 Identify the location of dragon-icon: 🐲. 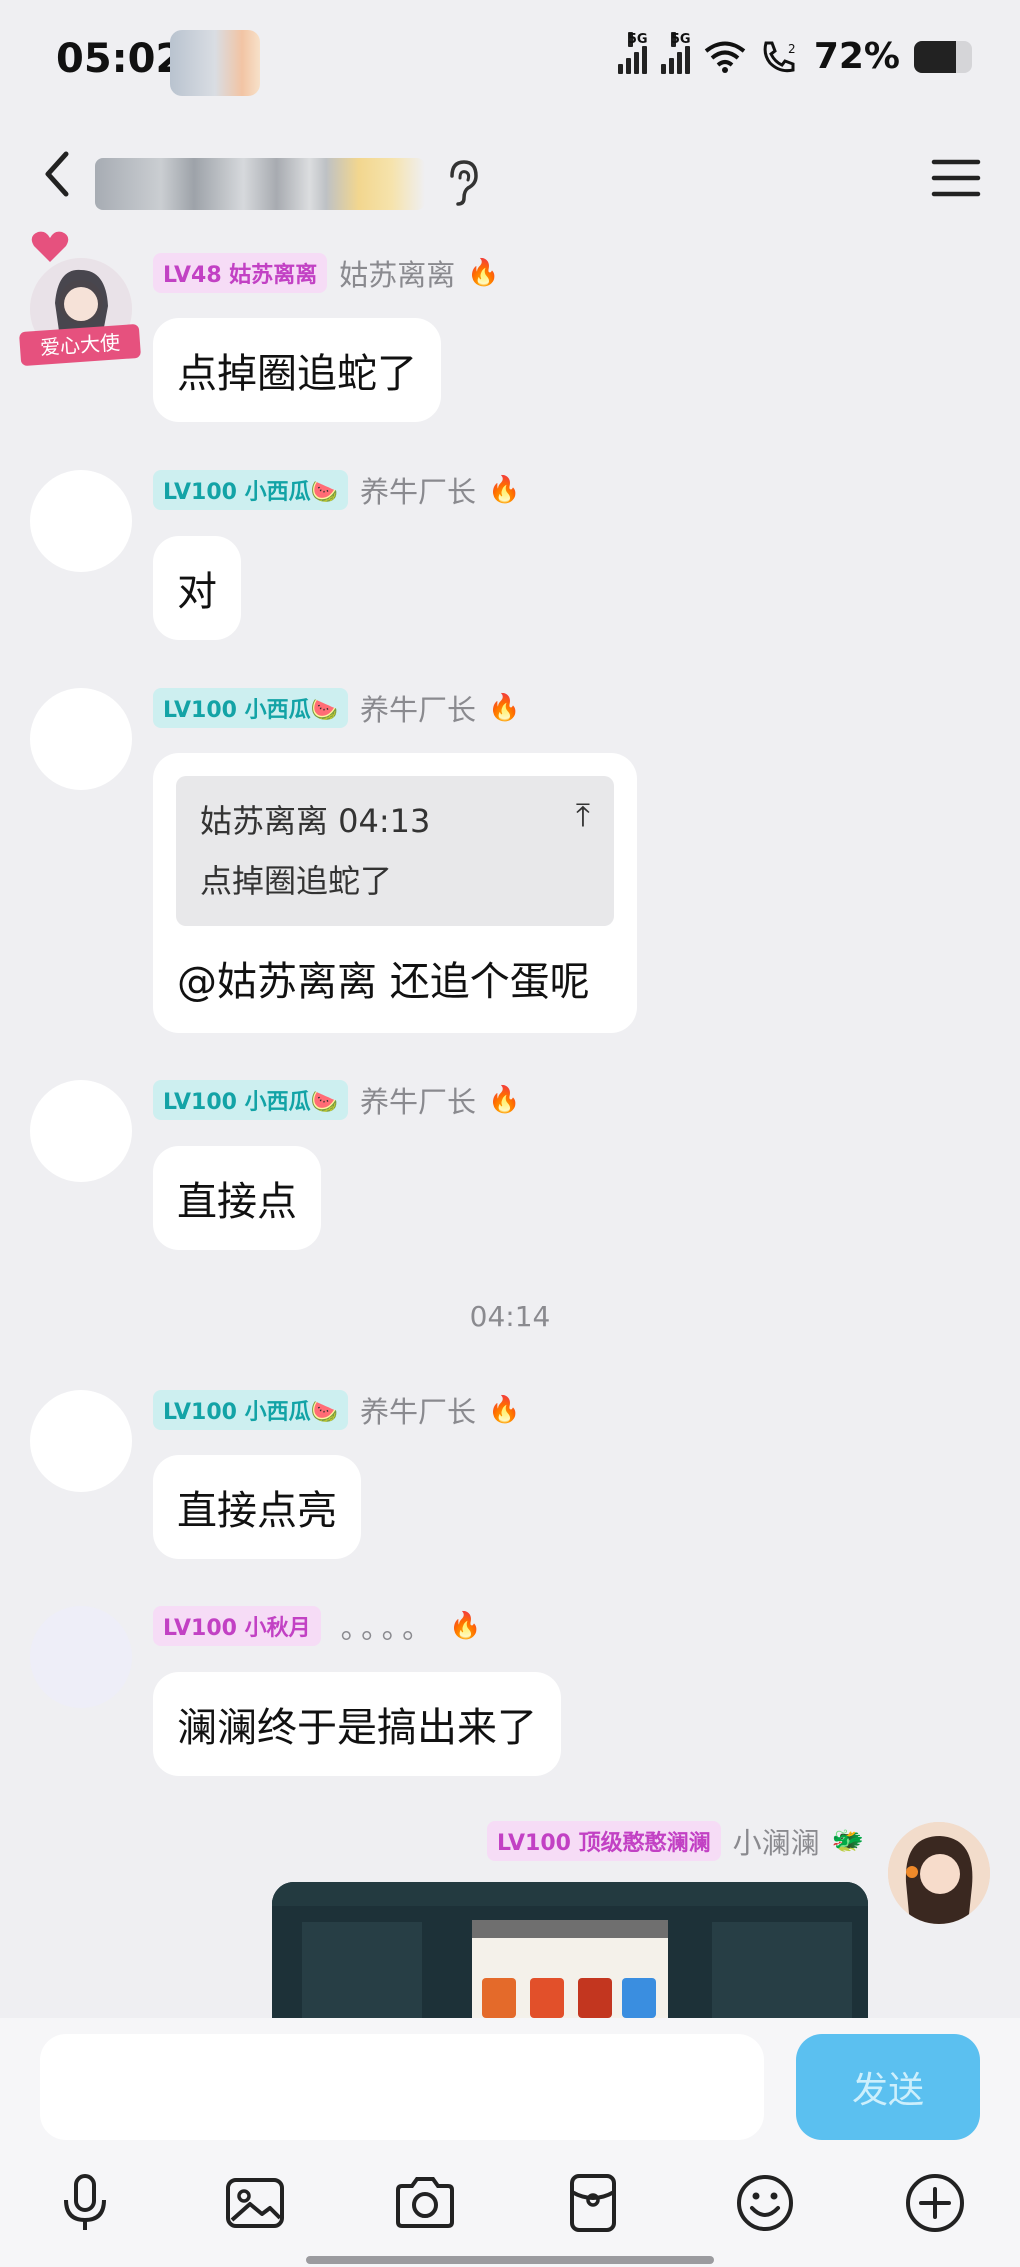
(847, 1841).